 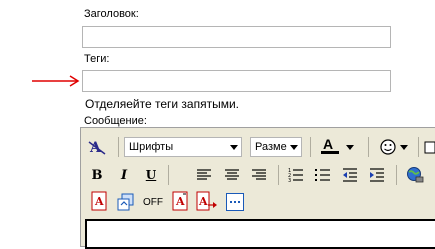 I want to click on globe-link-icon, so click(x=415, y=175).